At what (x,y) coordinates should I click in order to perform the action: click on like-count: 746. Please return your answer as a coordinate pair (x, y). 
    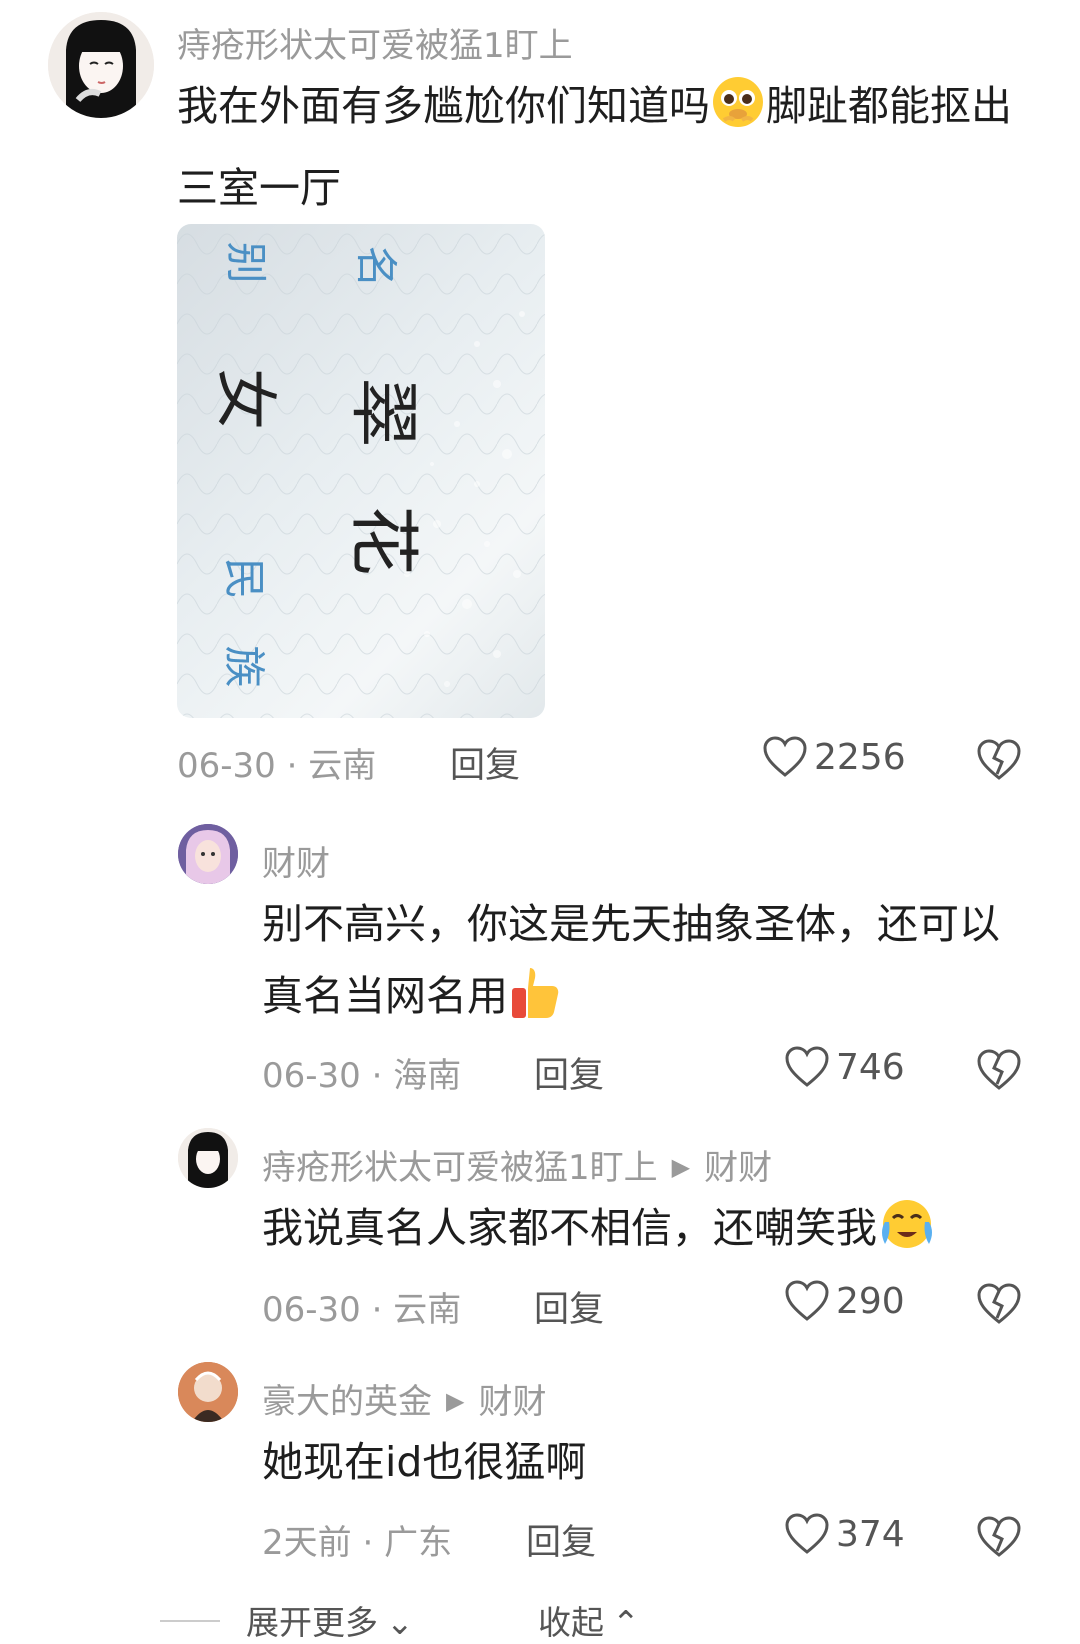
    Looking at the image, I should click on (870, 1067).